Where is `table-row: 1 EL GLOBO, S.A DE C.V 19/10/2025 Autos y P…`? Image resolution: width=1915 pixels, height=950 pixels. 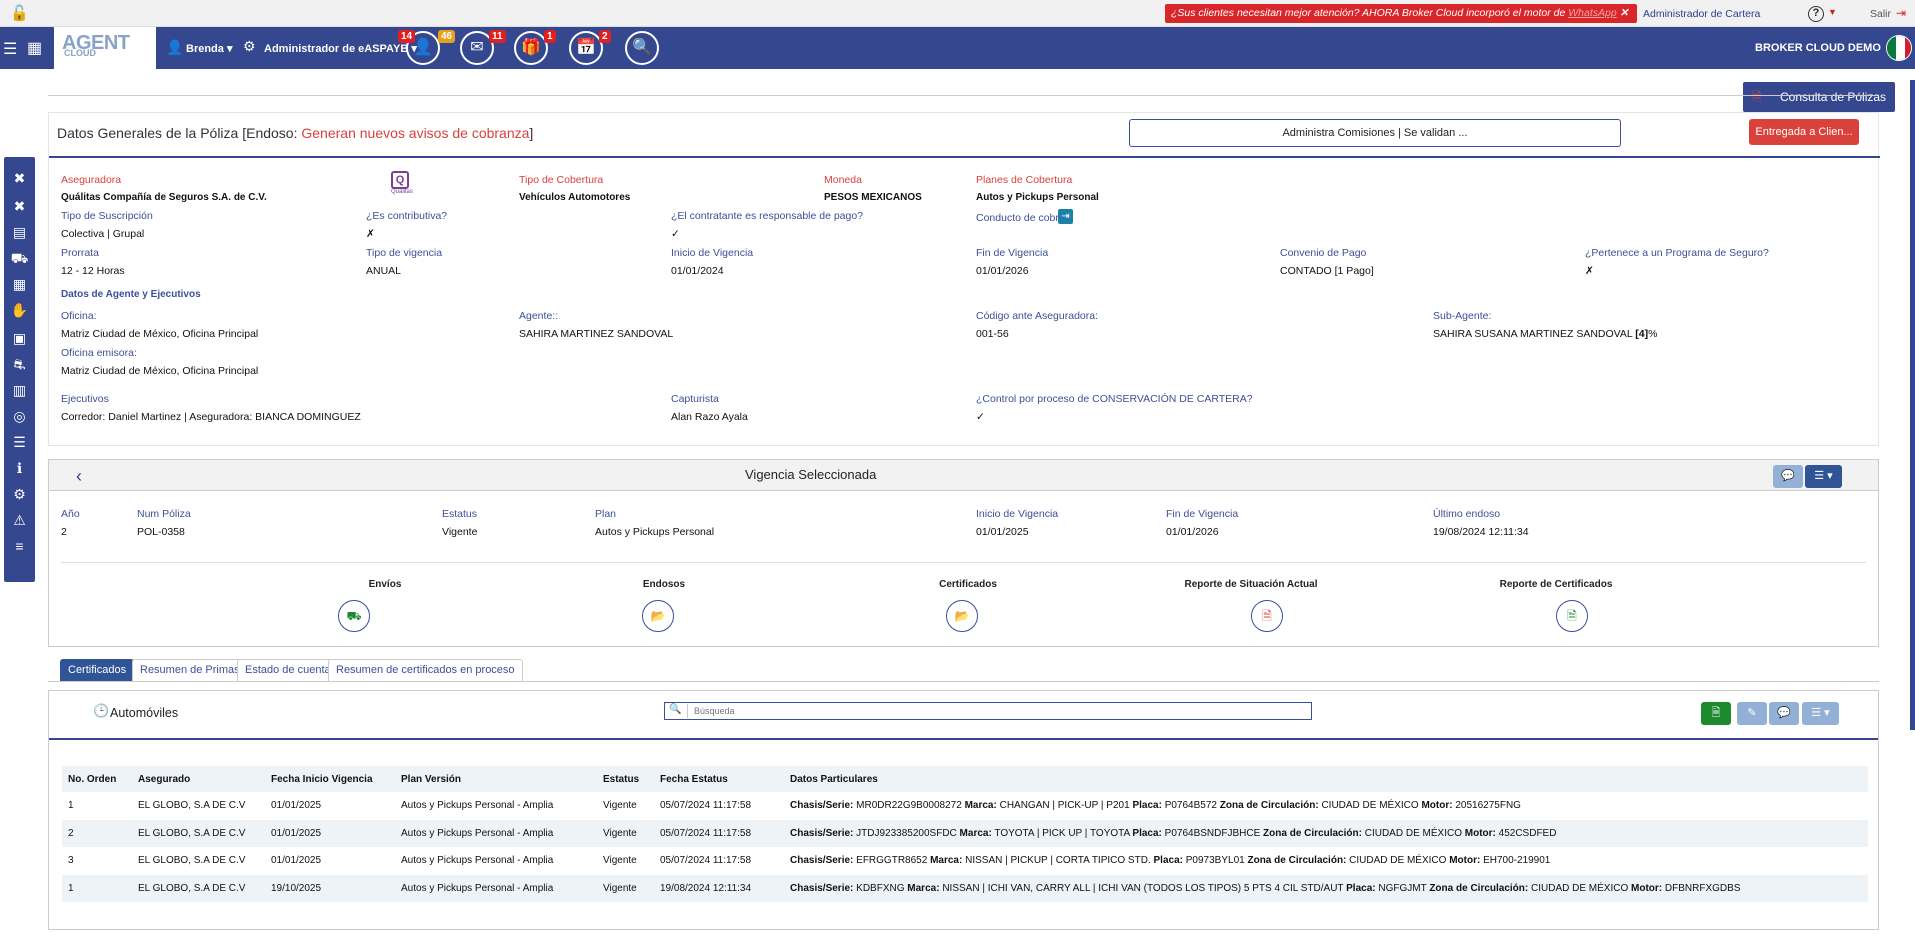
table-row: 1 EL GLOBO, S.A DE C.V 19/10/2025 Autos y P… is located at coordinates (965, 888).